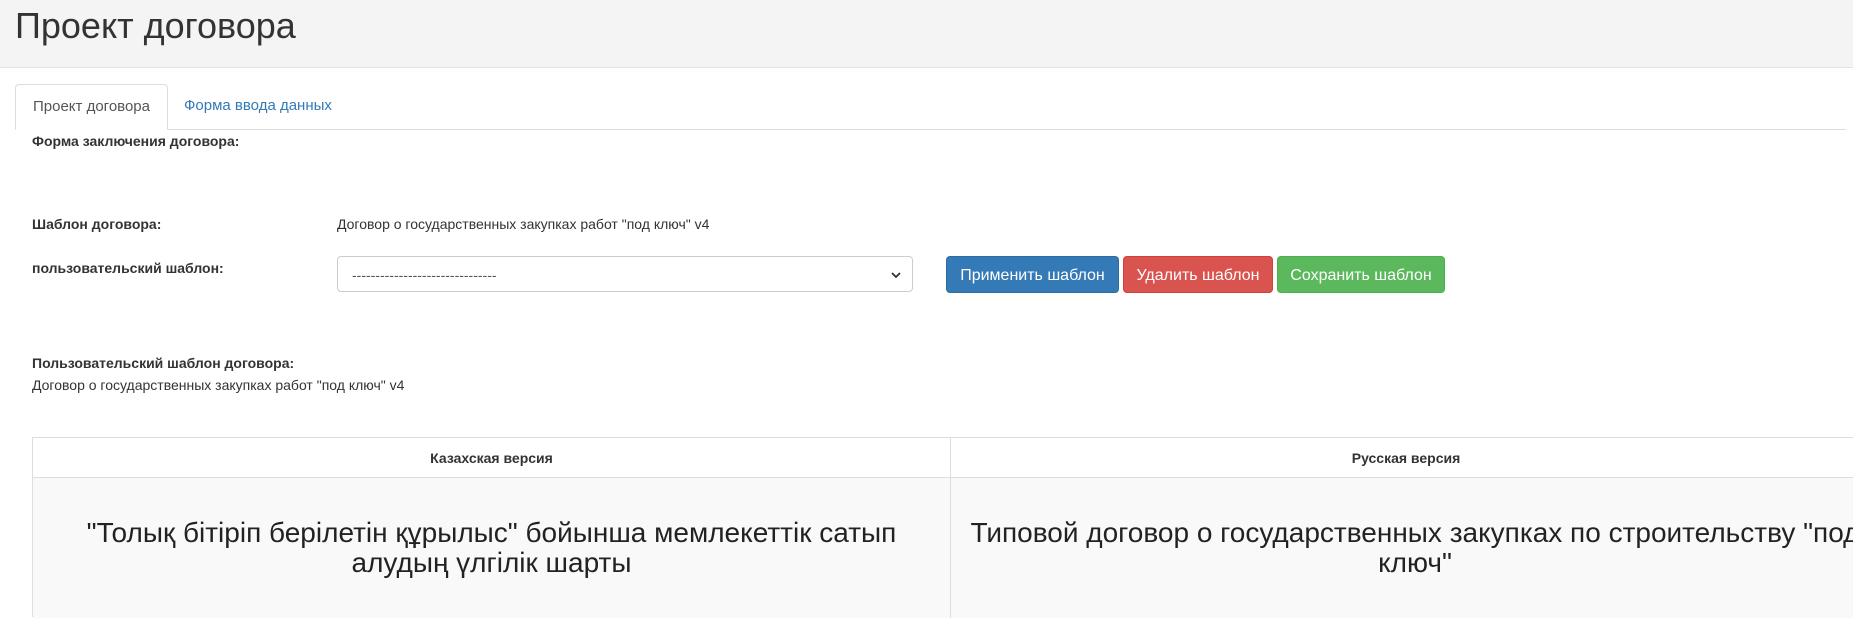 Image resolution: width=1853 pixels, height=618 pixels. Describe the element at coordinates (155, 25) in the screenshot. I see `page-title: Проект договора` at that location.